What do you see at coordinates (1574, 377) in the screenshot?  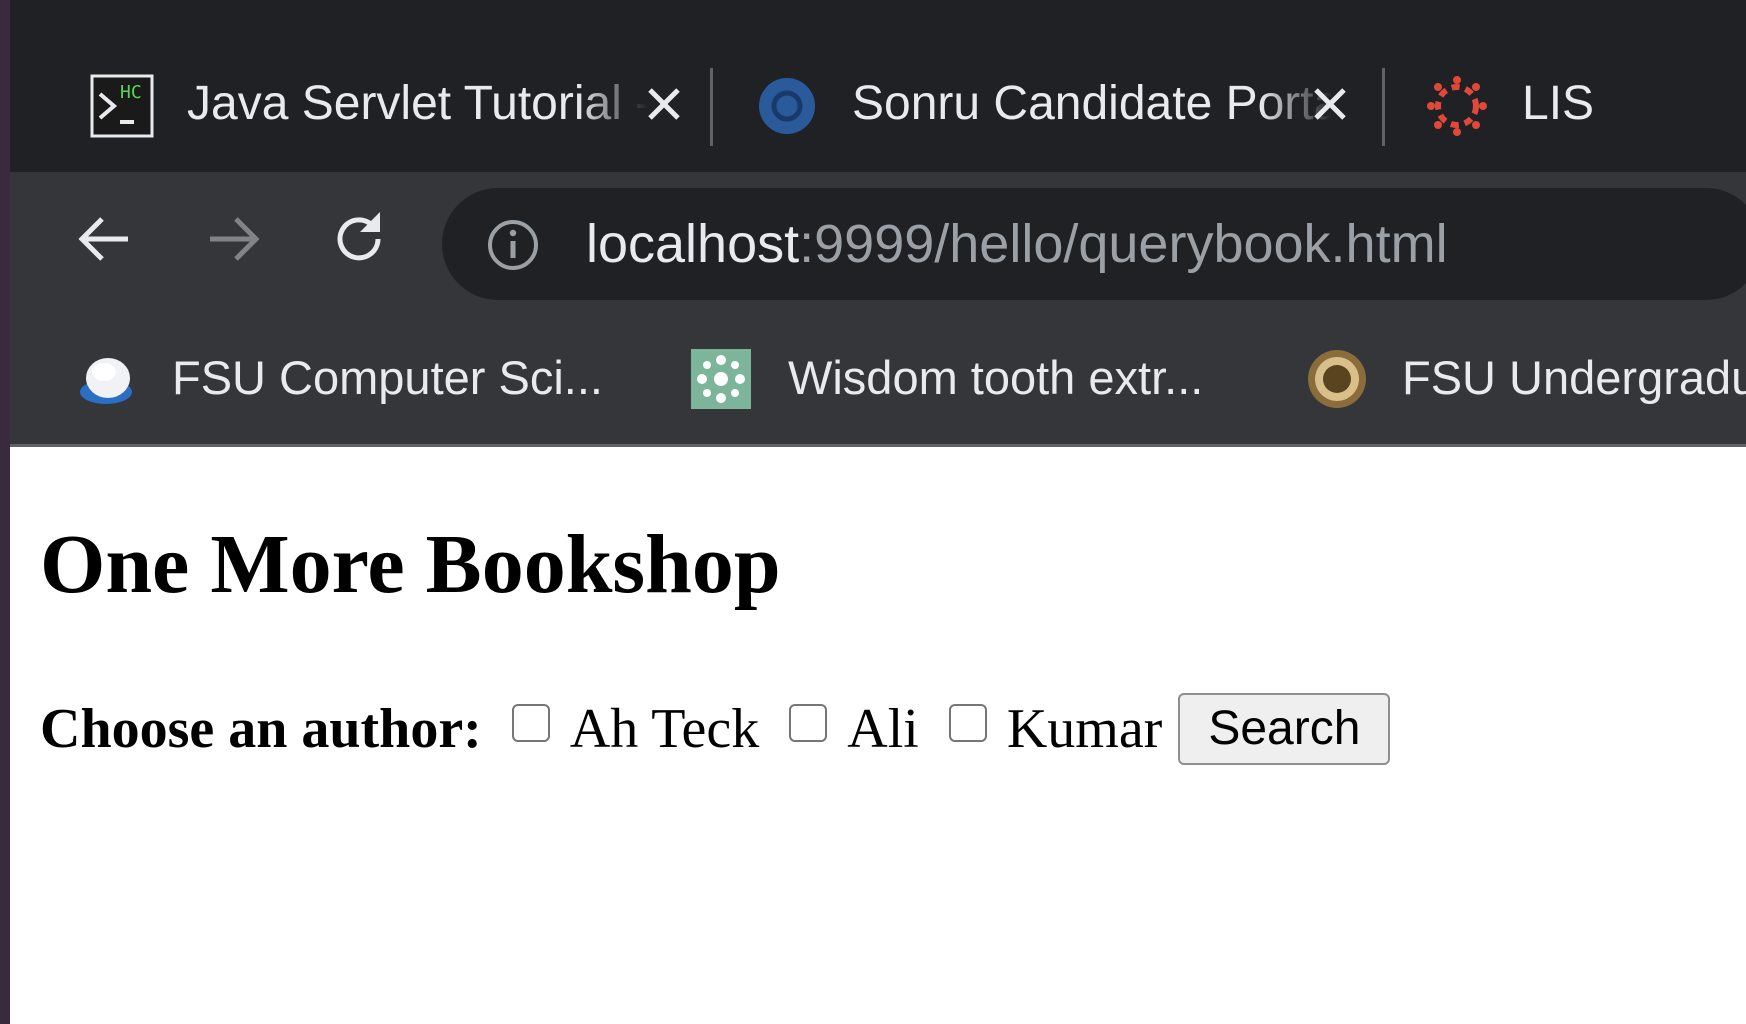 I see `bookmark-label: FSU Undergradu` at bounding box center [1574, 377].